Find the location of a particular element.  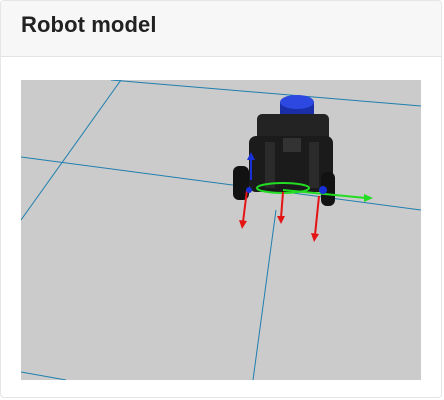

y-axis-arrowhead is located at coordinates (368, 198).